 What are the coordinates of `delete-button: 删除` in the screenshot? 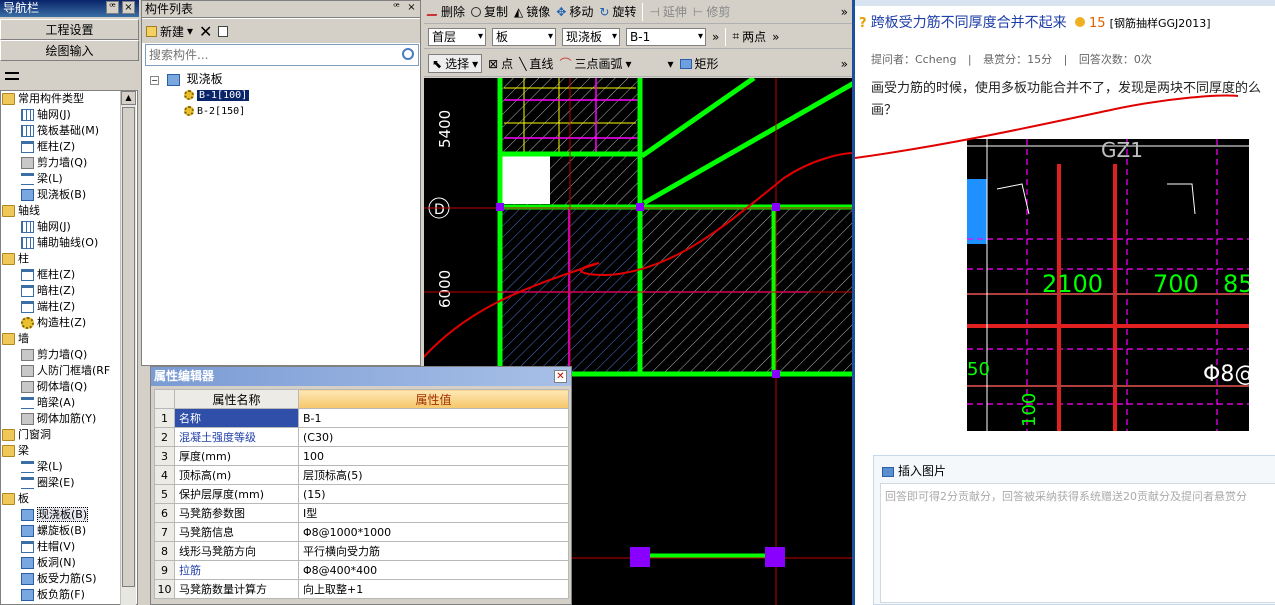 It's located at (445, 11).